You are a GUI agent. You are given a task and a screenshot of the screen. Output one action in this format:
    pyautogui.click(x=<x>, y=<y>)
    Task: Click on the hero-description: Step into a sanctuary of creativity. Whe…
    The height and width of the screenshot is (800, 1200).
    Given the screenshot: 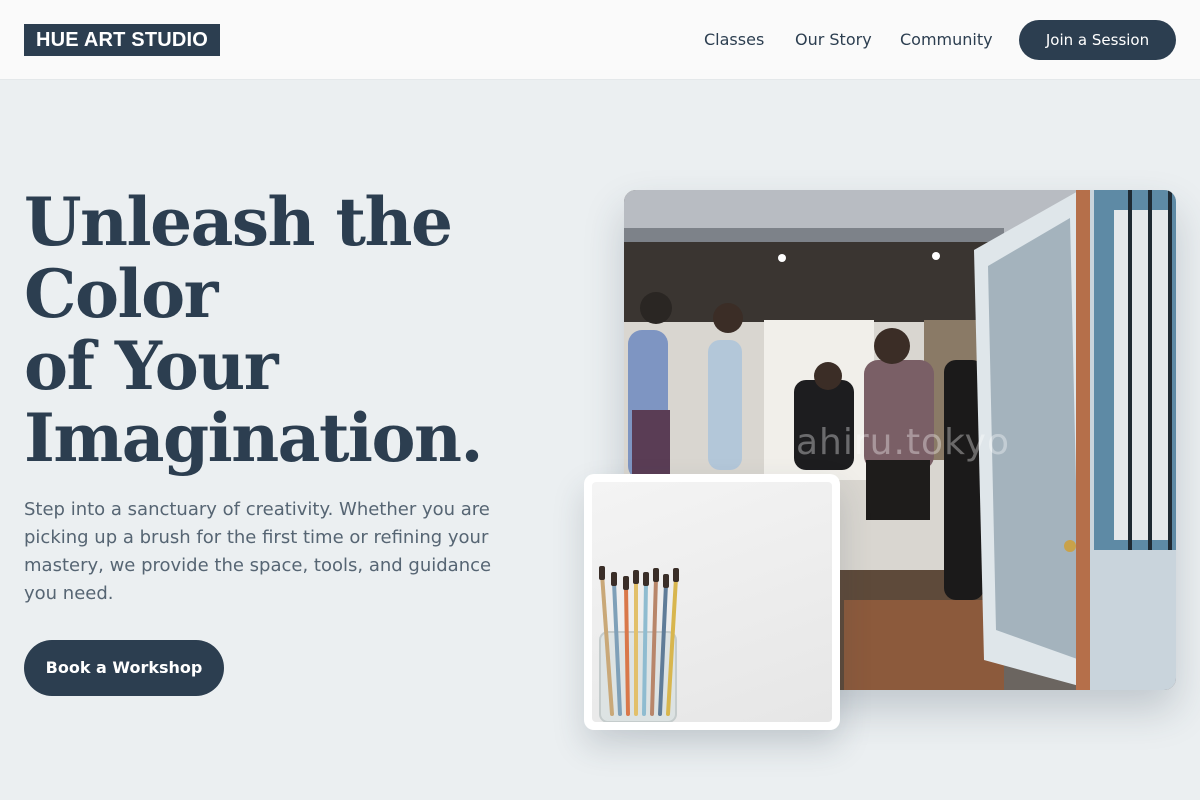 What is the action you would take?
    pyautogui.click(x=258, y=551)
    